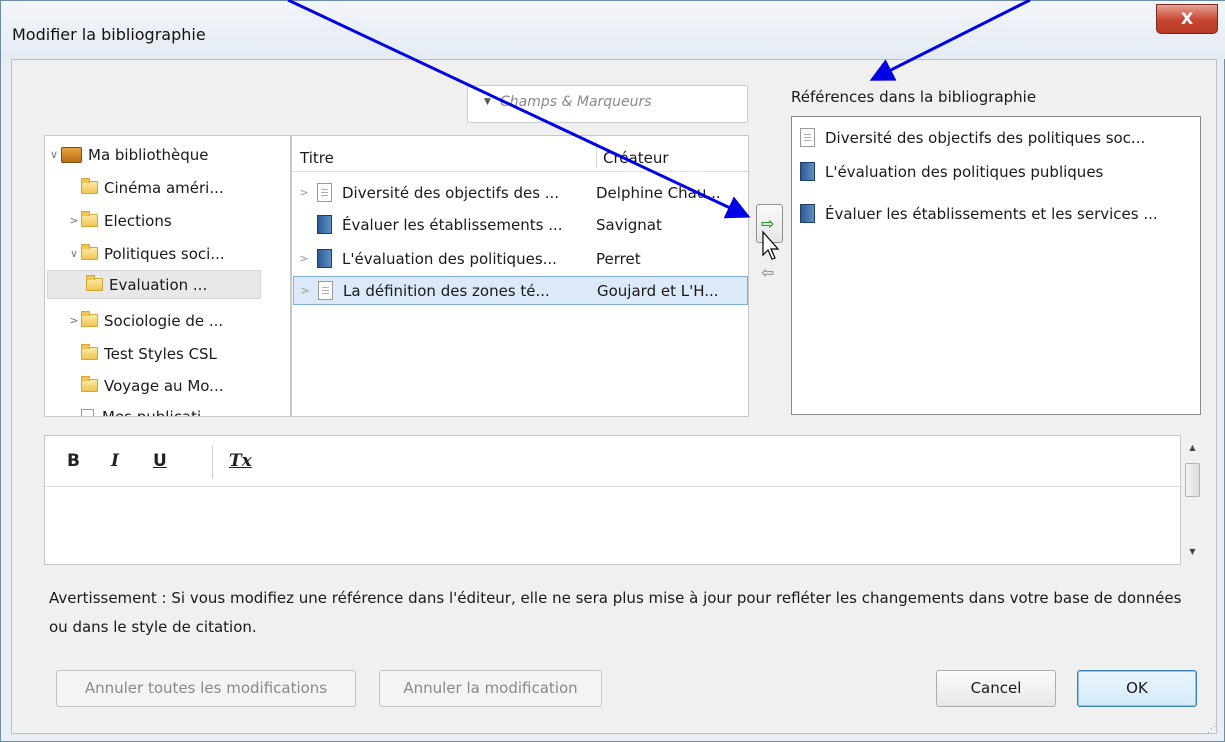  I want to click on tree-item-my-library: ∨ Ma bibliothèque, so click(161, 154).